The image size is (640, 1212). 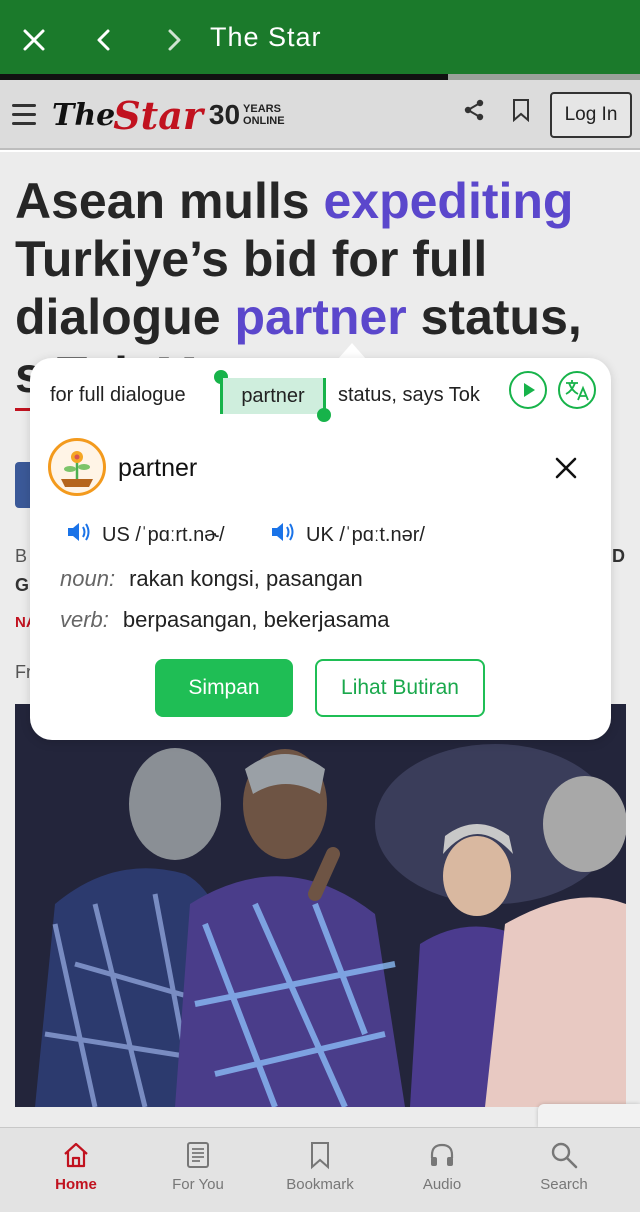 I want to click on tab-home: Home, so click(x=76, y=1170).